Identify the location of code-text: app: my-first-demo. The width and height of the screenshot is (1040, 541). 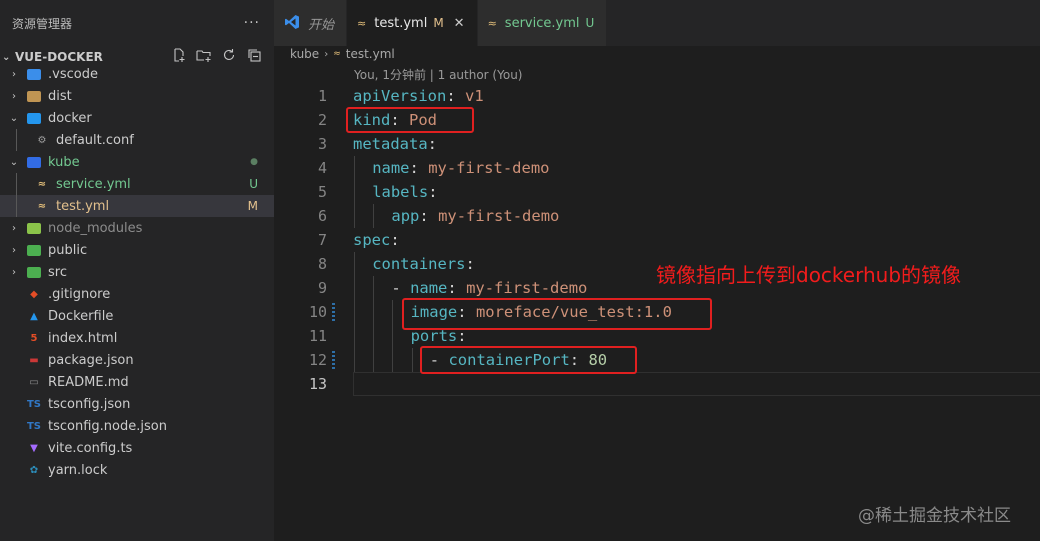
(475, 216).